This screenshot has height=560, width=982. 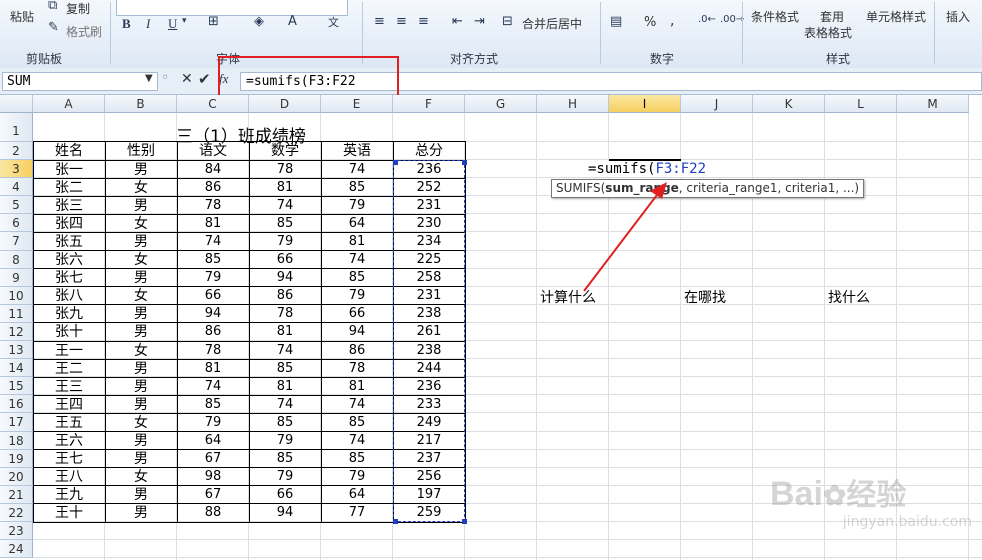 What do you see at coordinates (16, 127) in the screenshot?
I see `row-header-1: 1` at bounding box center [16, 127].